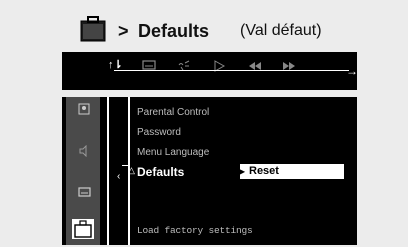 This screenshot has width=408, height=247. I want to click on subtitle-settings-icon, so click(84, 193).